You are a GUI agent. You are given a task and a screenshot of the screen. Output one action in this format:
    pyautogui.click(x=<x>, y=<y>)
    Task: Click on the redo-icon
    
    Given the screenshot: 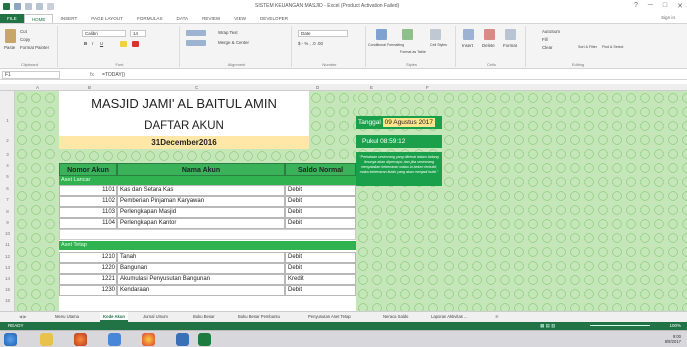 What is the action you would take?
    pyautogui.click(x=39, y=6)
    